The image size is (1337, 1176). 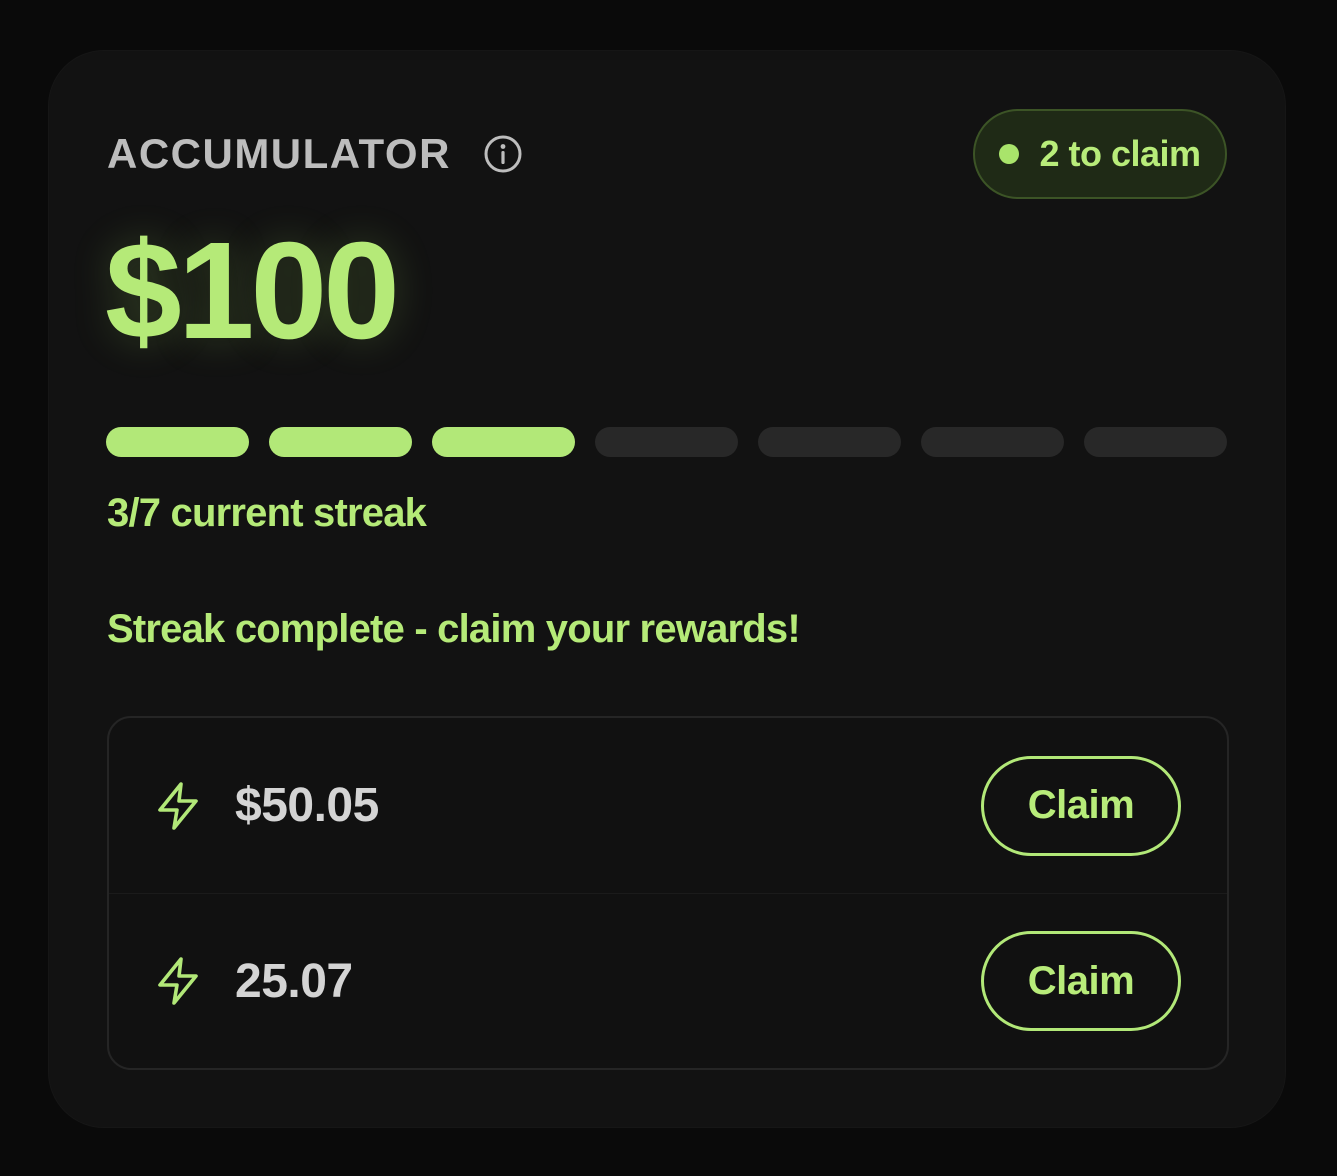 I want to click on badge-label: 2 to claim, so click(x=1120, y=153).